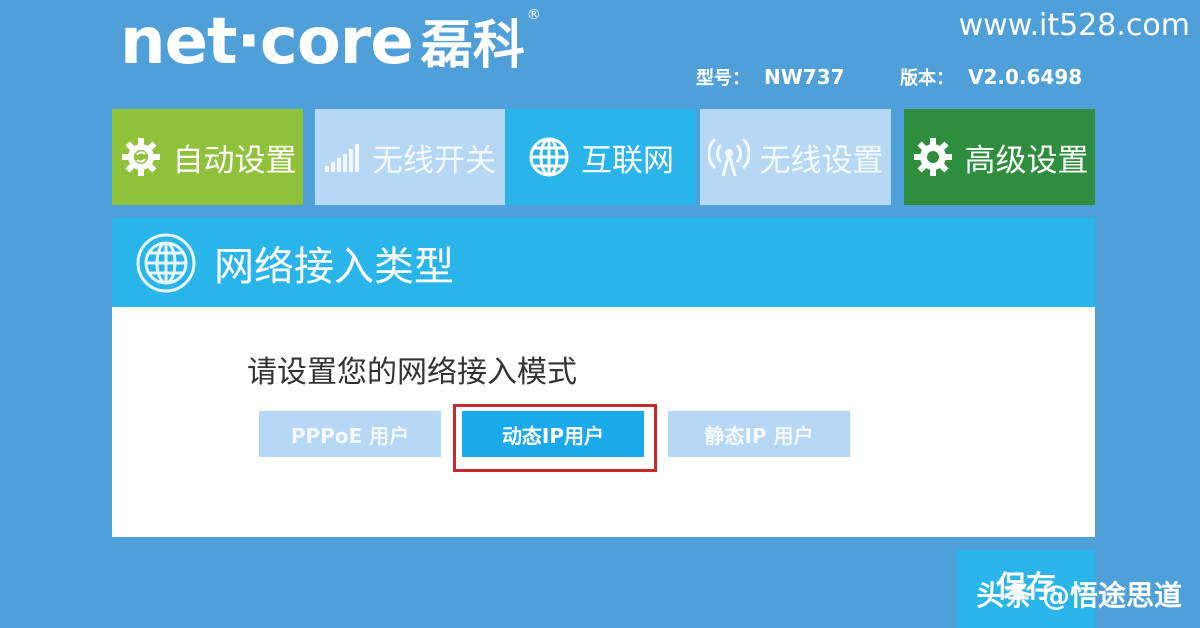  What do you see at coordinates (533, 15) in the screenshot?
I see `registered-mark: ®` at bounding box center [533, 15].